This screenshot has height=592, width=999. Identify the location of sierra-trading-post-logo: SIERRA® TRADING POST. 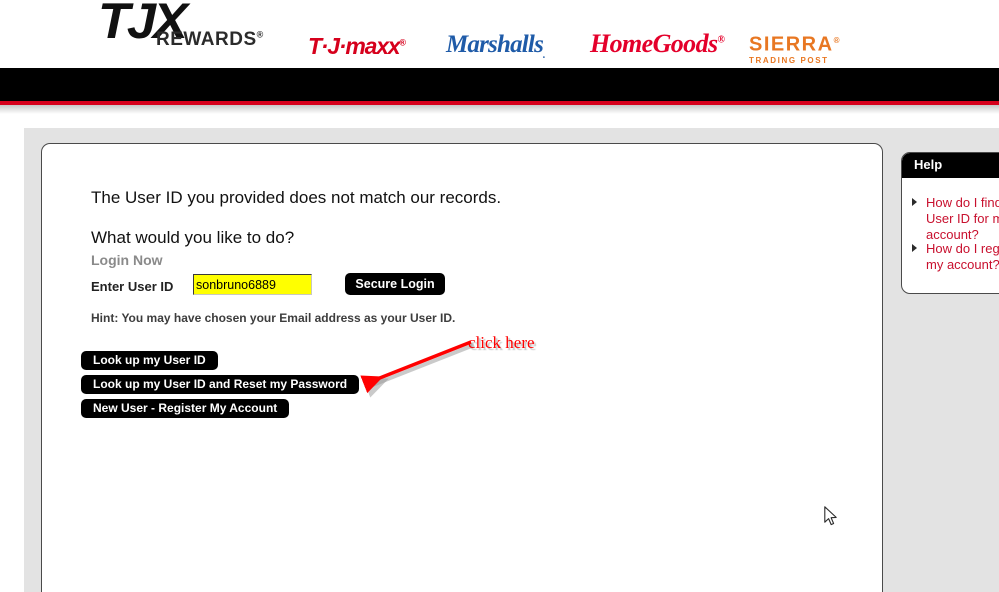
(795, 48).